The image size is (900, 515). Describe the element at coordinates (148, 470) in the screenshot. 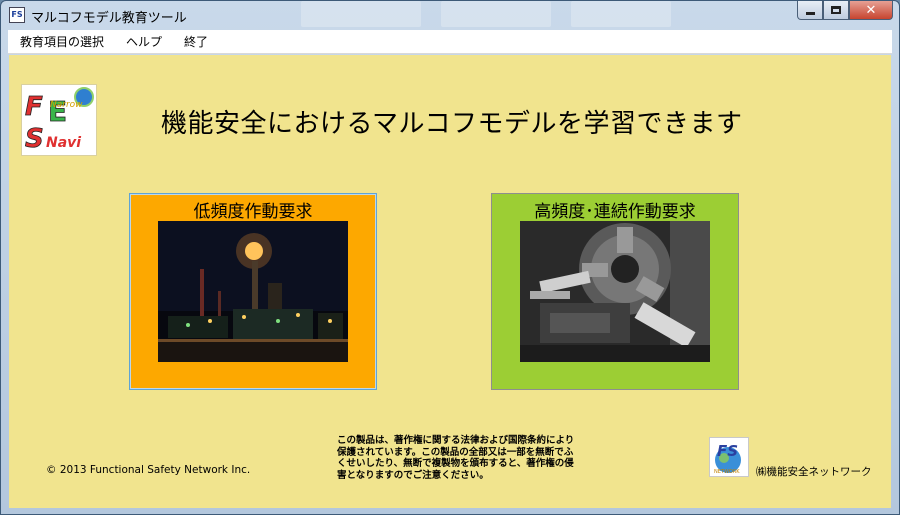

I see `copyright-text: © 2013 Functional Safety Network Inc.` at that location.